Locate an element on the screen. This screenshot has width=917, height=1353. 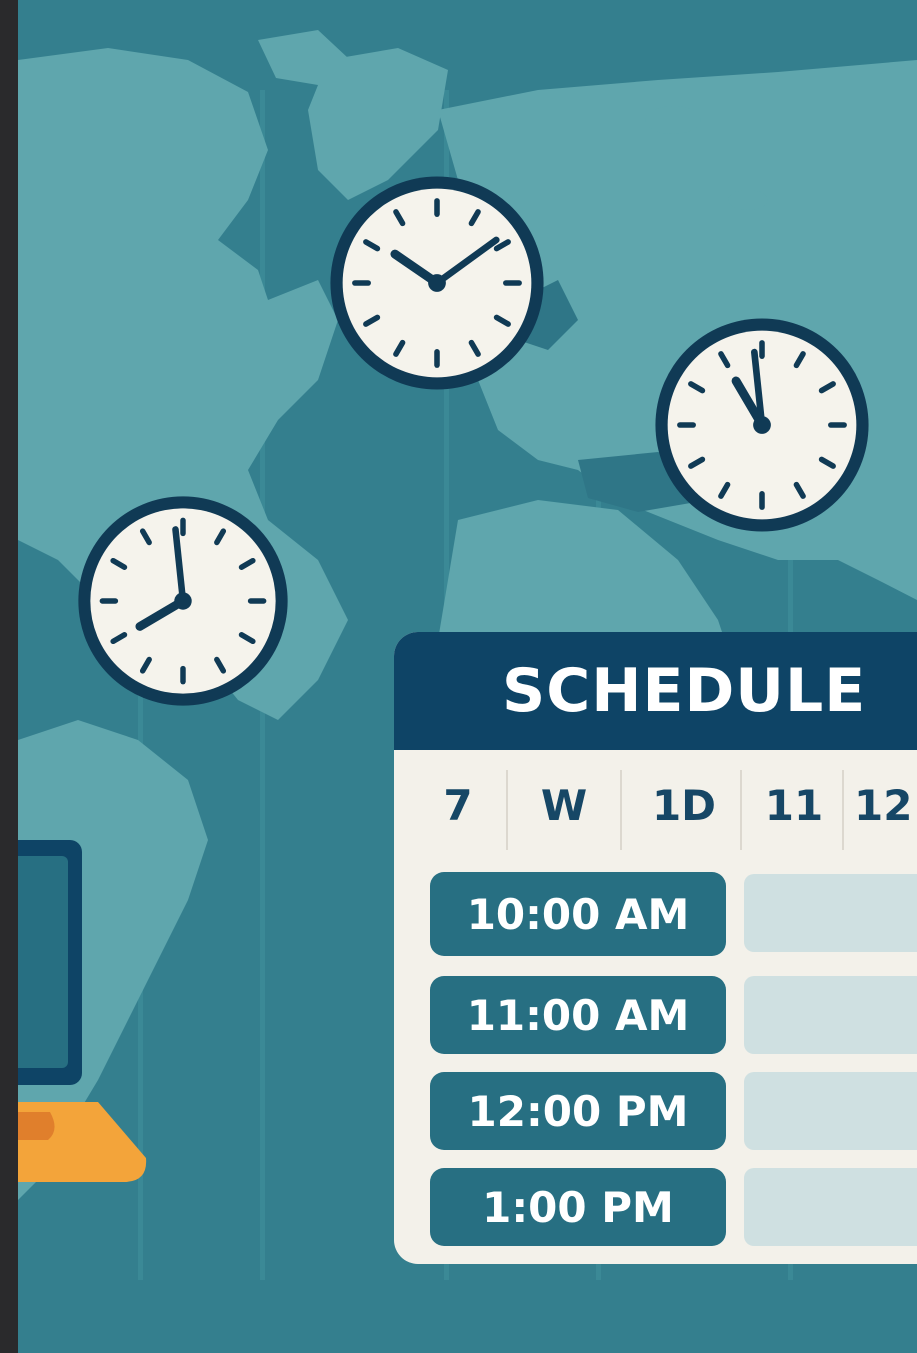
laptop-icon is located at coordinates (82, 1011).